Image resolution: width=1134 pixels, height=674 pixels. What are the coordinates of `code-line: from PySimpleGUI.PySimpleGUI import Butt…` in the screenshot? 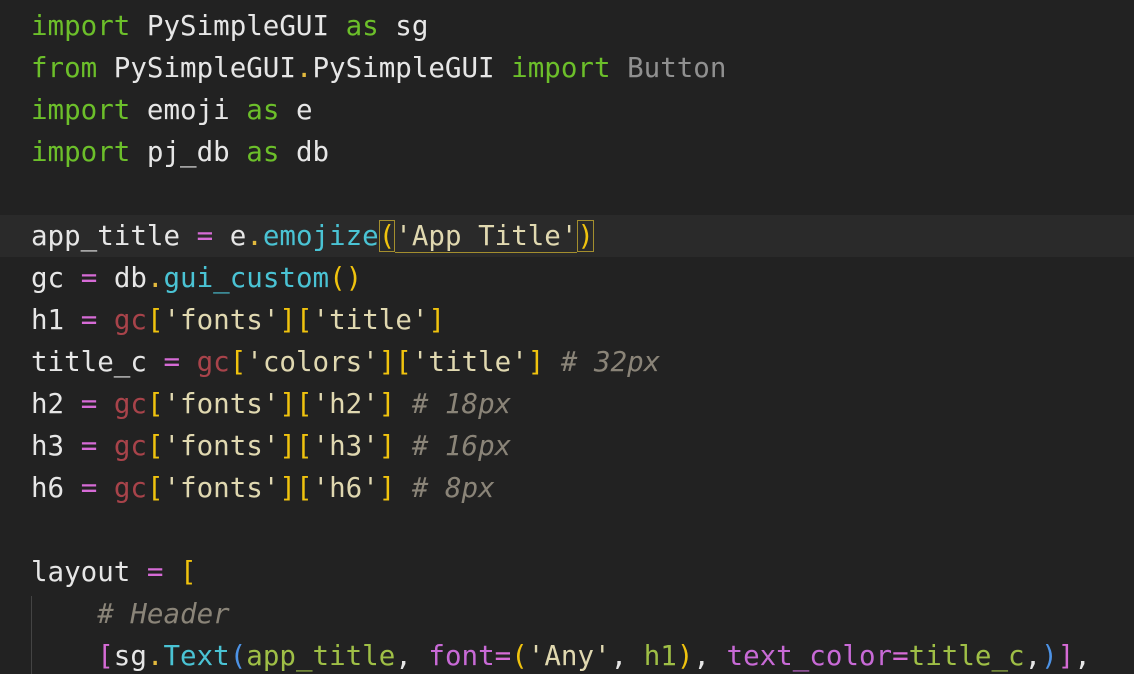 It's located at (582, 68).